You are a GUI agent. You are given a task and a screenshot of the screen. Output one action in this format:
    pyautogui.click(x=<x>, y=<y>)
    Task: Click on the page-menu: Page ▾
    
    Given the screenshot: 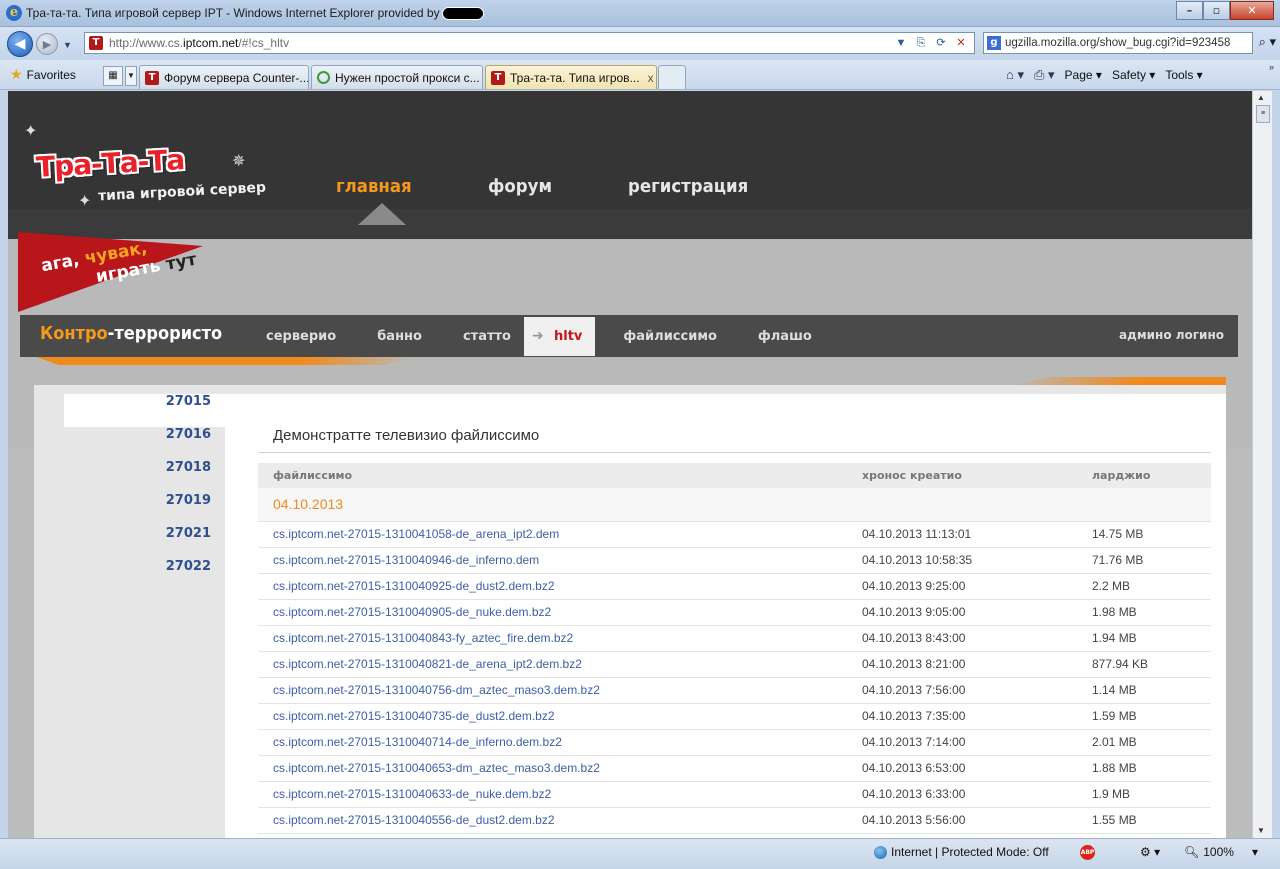 What is the action you would take?
    pyautogui.click(x=1083, y=75)
    